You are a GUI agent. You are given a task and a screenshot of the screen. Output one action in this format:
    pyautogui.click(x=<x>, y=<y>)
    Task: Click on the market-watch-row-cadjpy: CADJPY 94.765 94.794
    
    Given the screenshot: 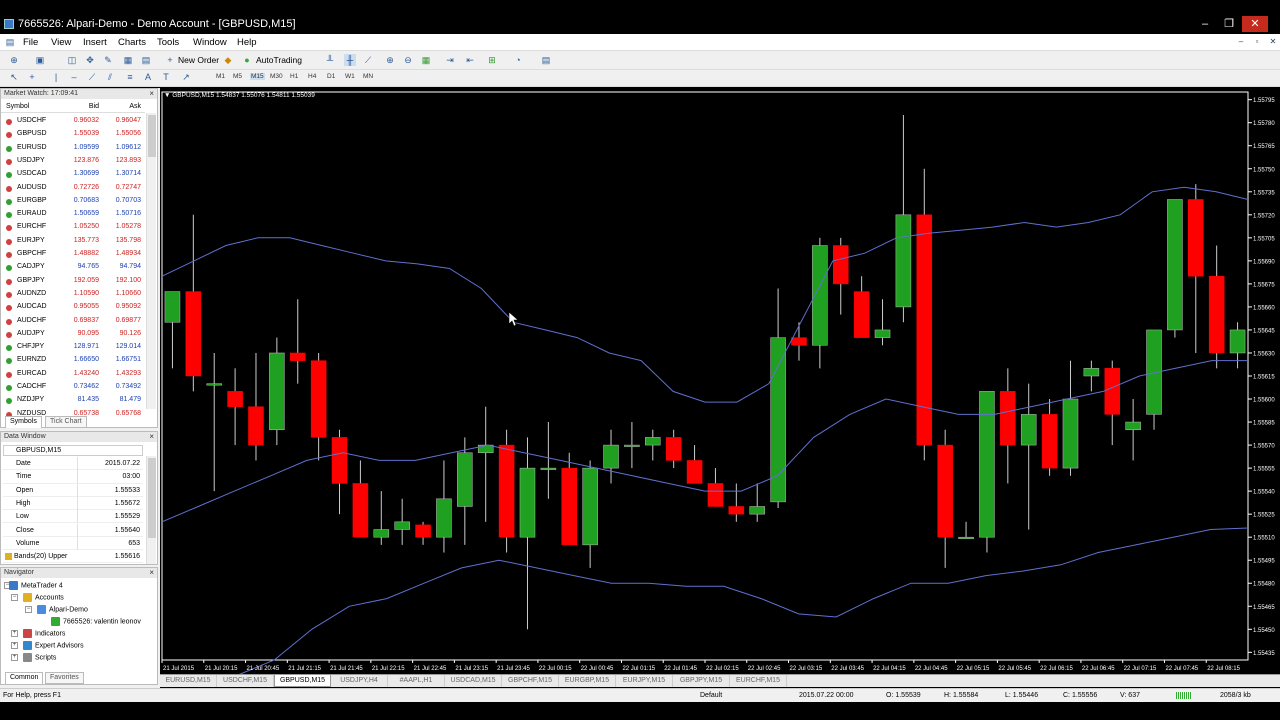 What is the action you would take?
    pyautogui.click(x=73, y=267)
    